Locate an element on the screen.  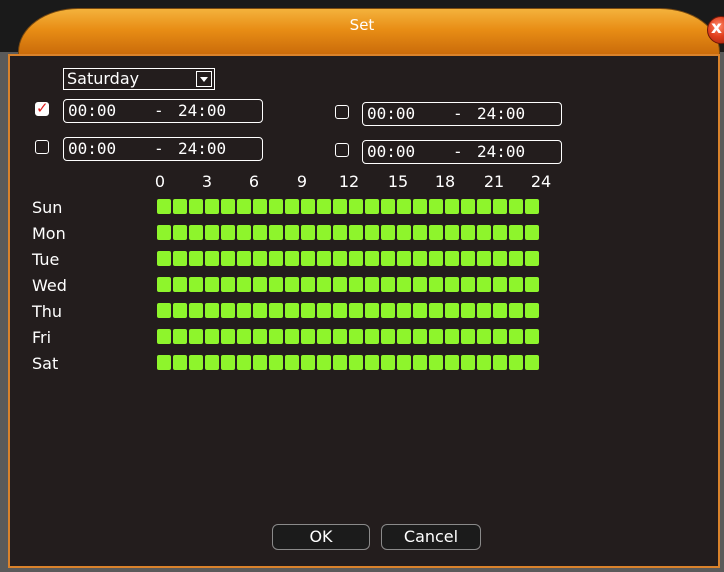
period-2-checkbox is located at coordinates (342, 112).